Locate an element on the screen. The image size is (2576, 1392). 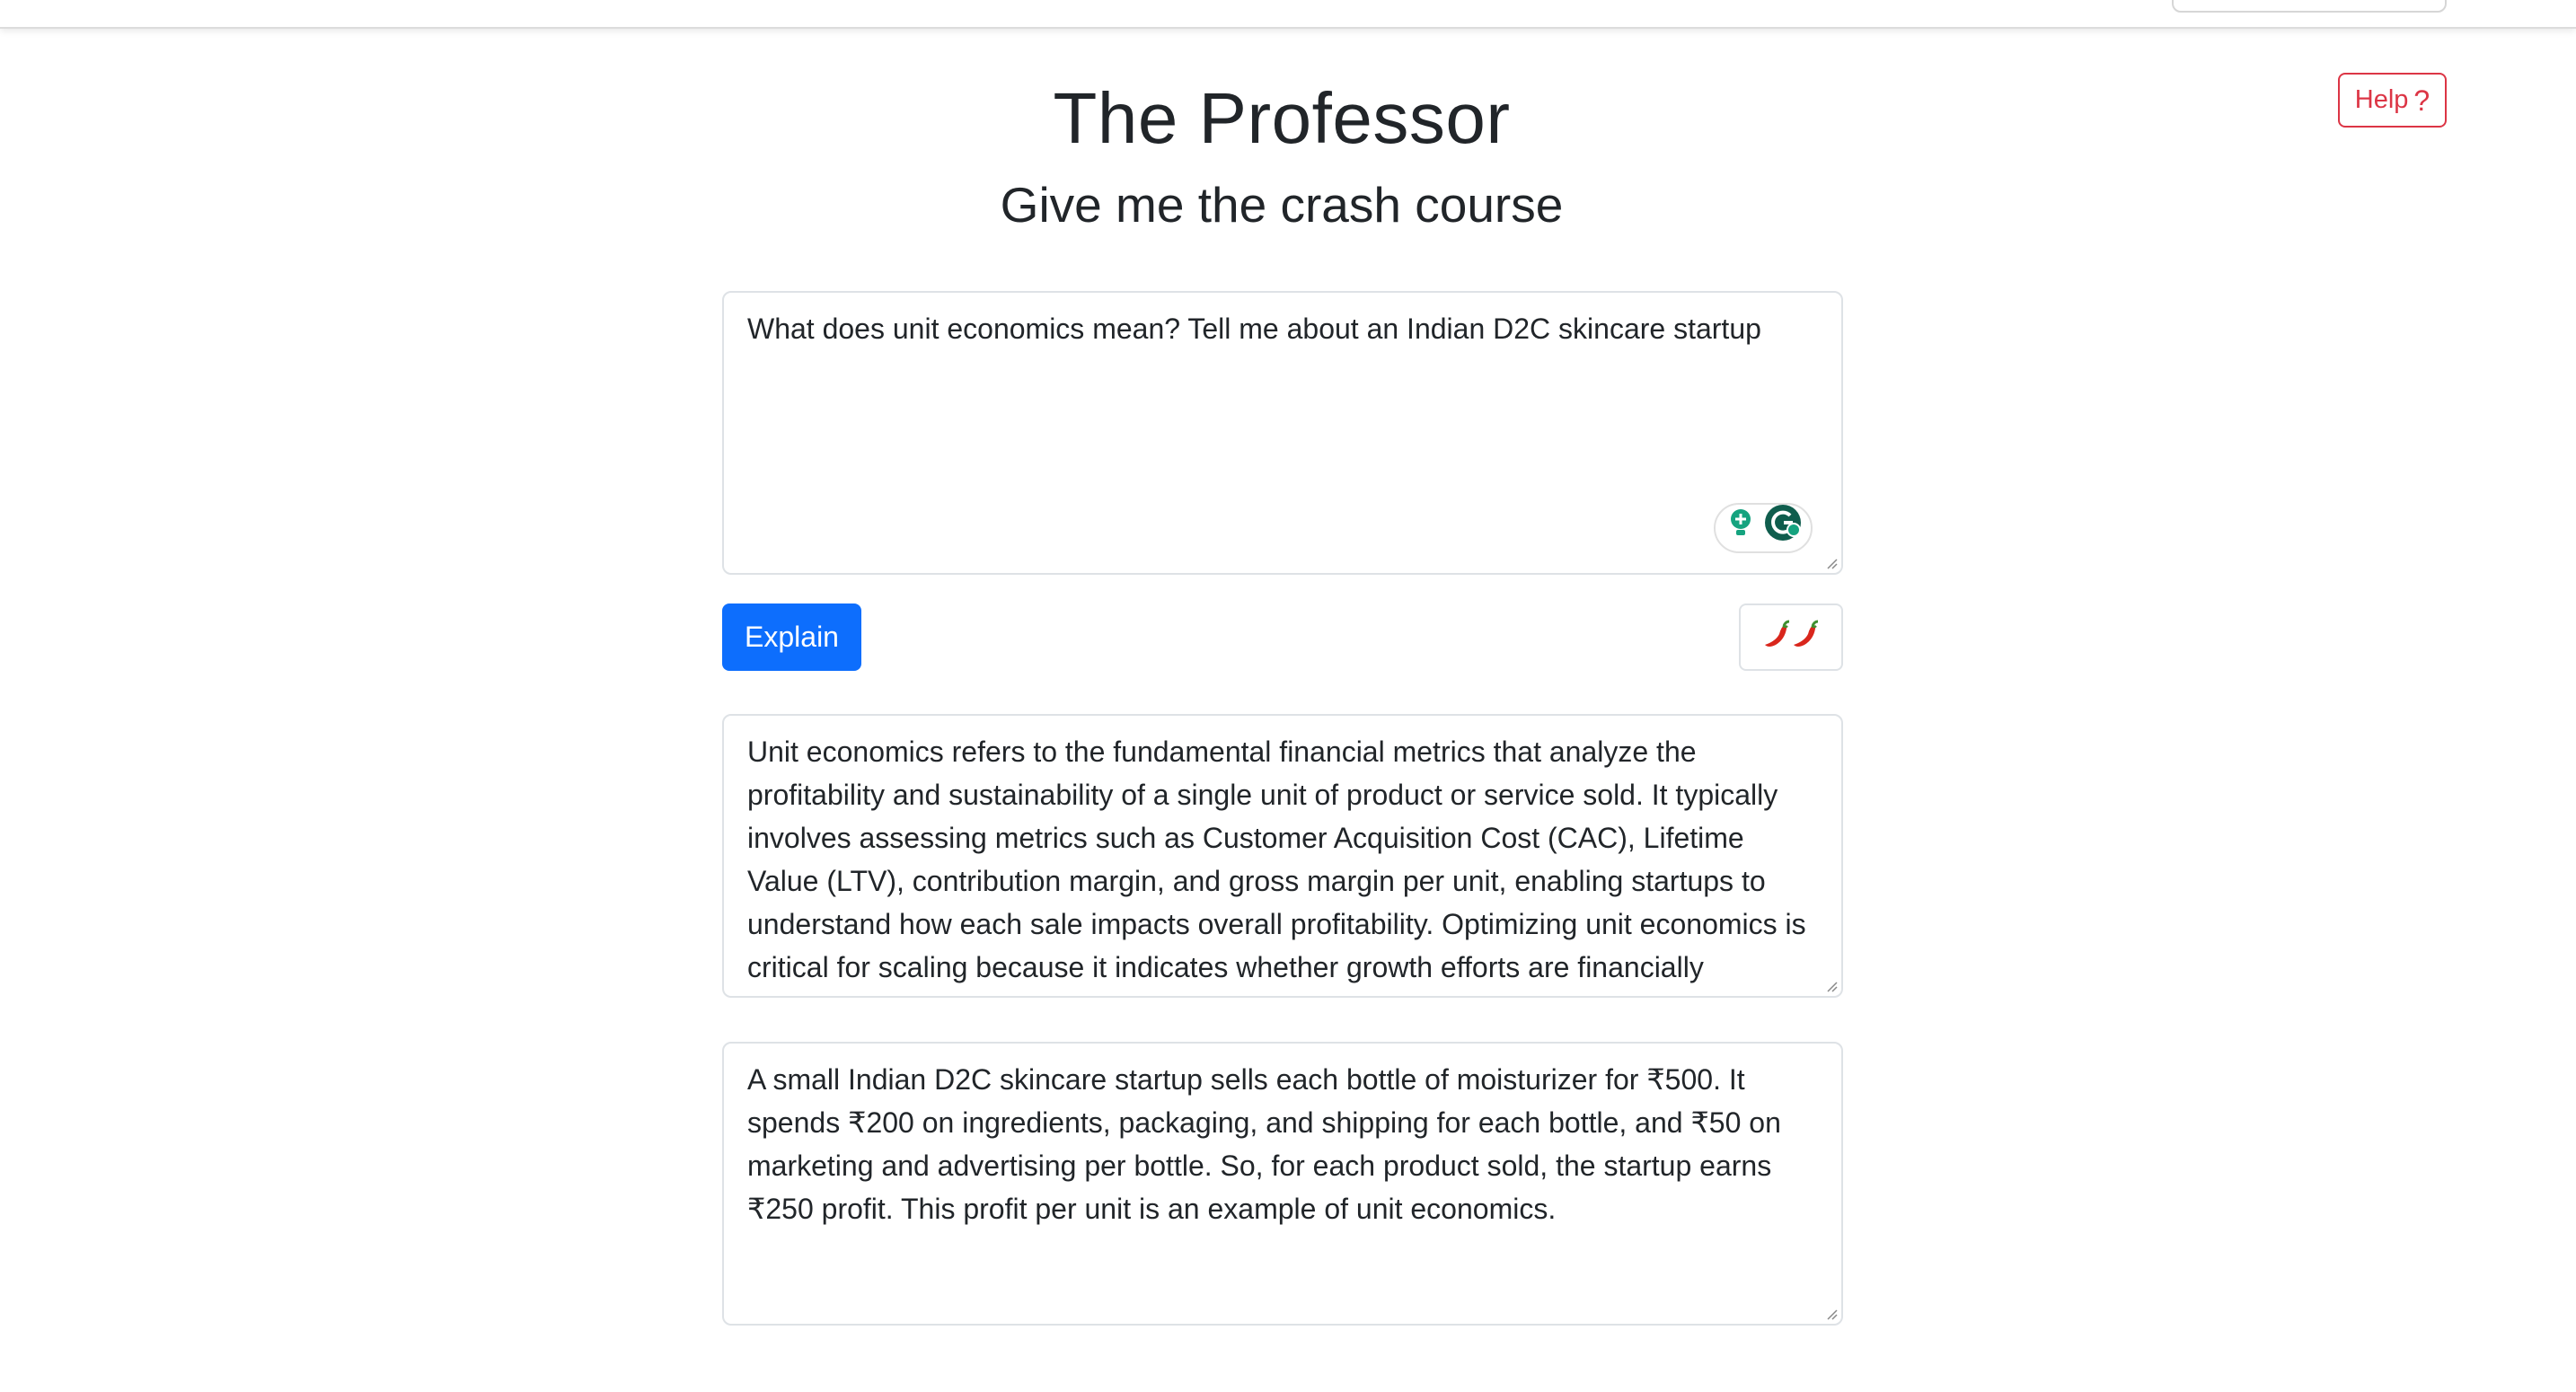
grammar-suggestion-icon is located at coordinates (1741, 529).